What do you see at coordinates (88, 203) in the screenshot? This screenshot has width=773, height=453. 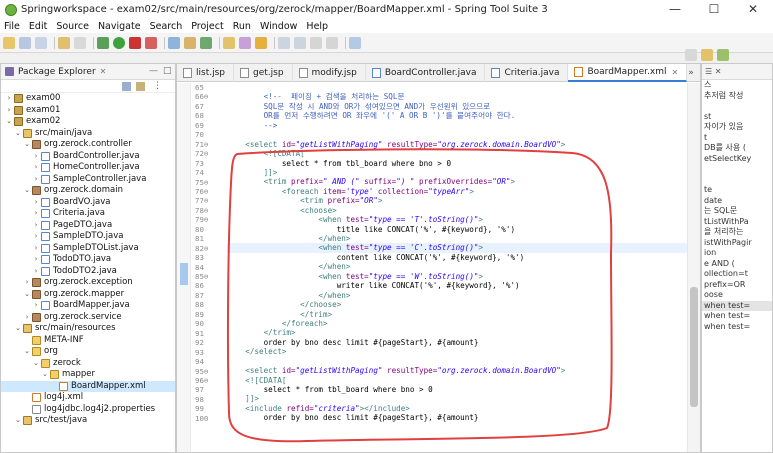 I see `tree-item: › BoardVO.java` at bounding box center [88, 203].